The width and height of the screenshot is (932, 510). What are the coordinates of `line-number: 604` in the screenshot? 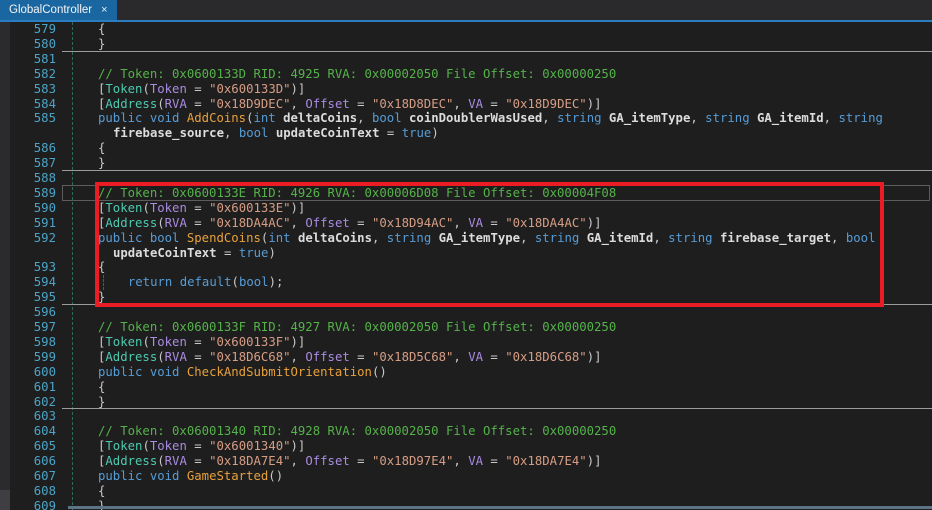 It's located at (44, 431).